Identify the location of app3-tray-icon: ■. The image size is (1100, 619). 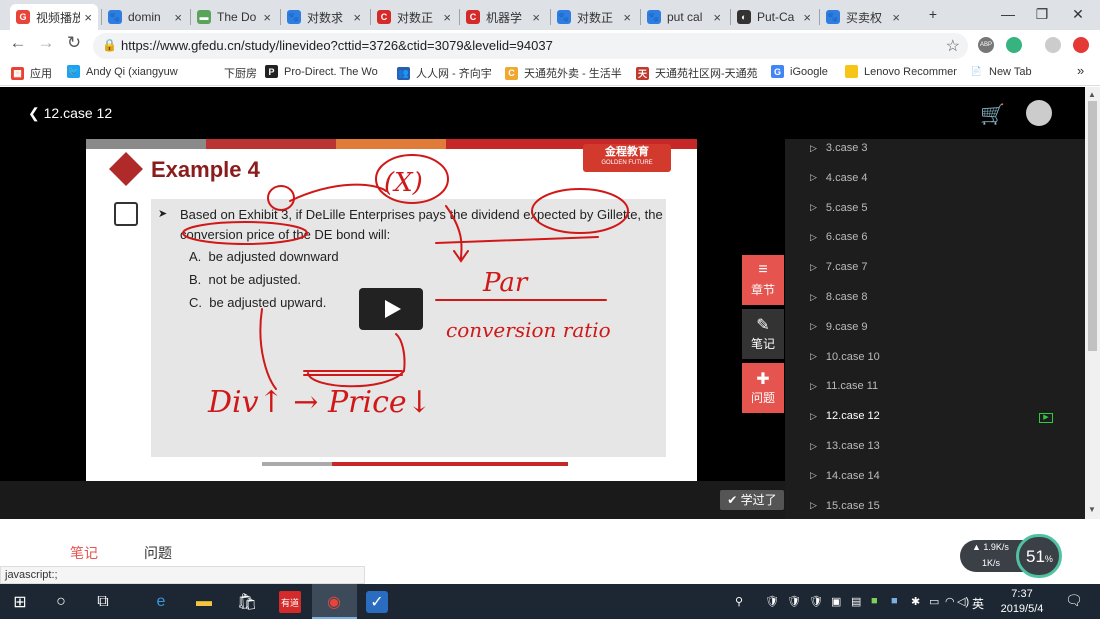
(894, 601).